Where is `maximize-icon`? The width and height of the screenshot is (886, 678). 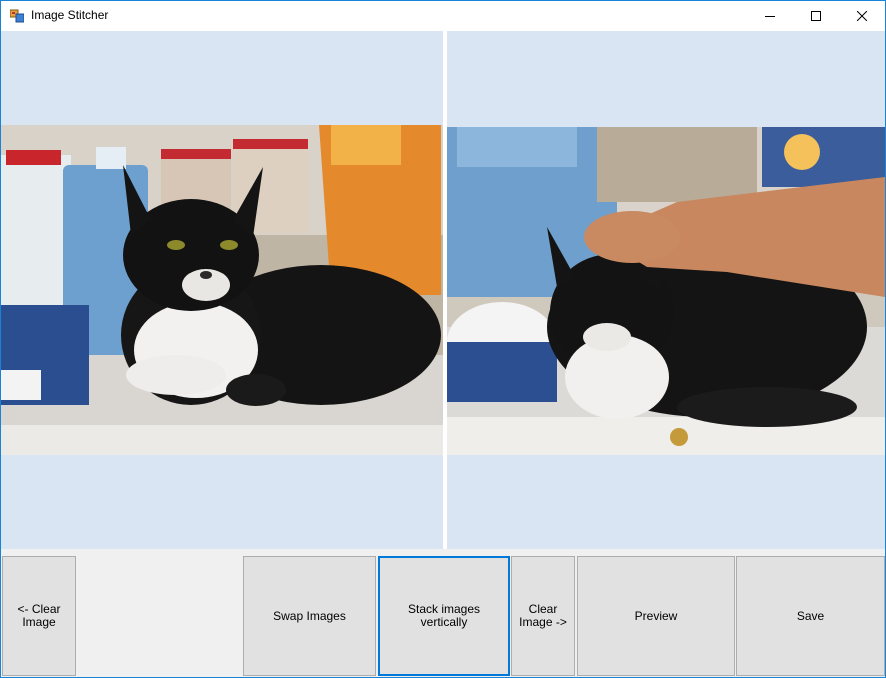 maximize-icon is located at coordinates (816, 16).